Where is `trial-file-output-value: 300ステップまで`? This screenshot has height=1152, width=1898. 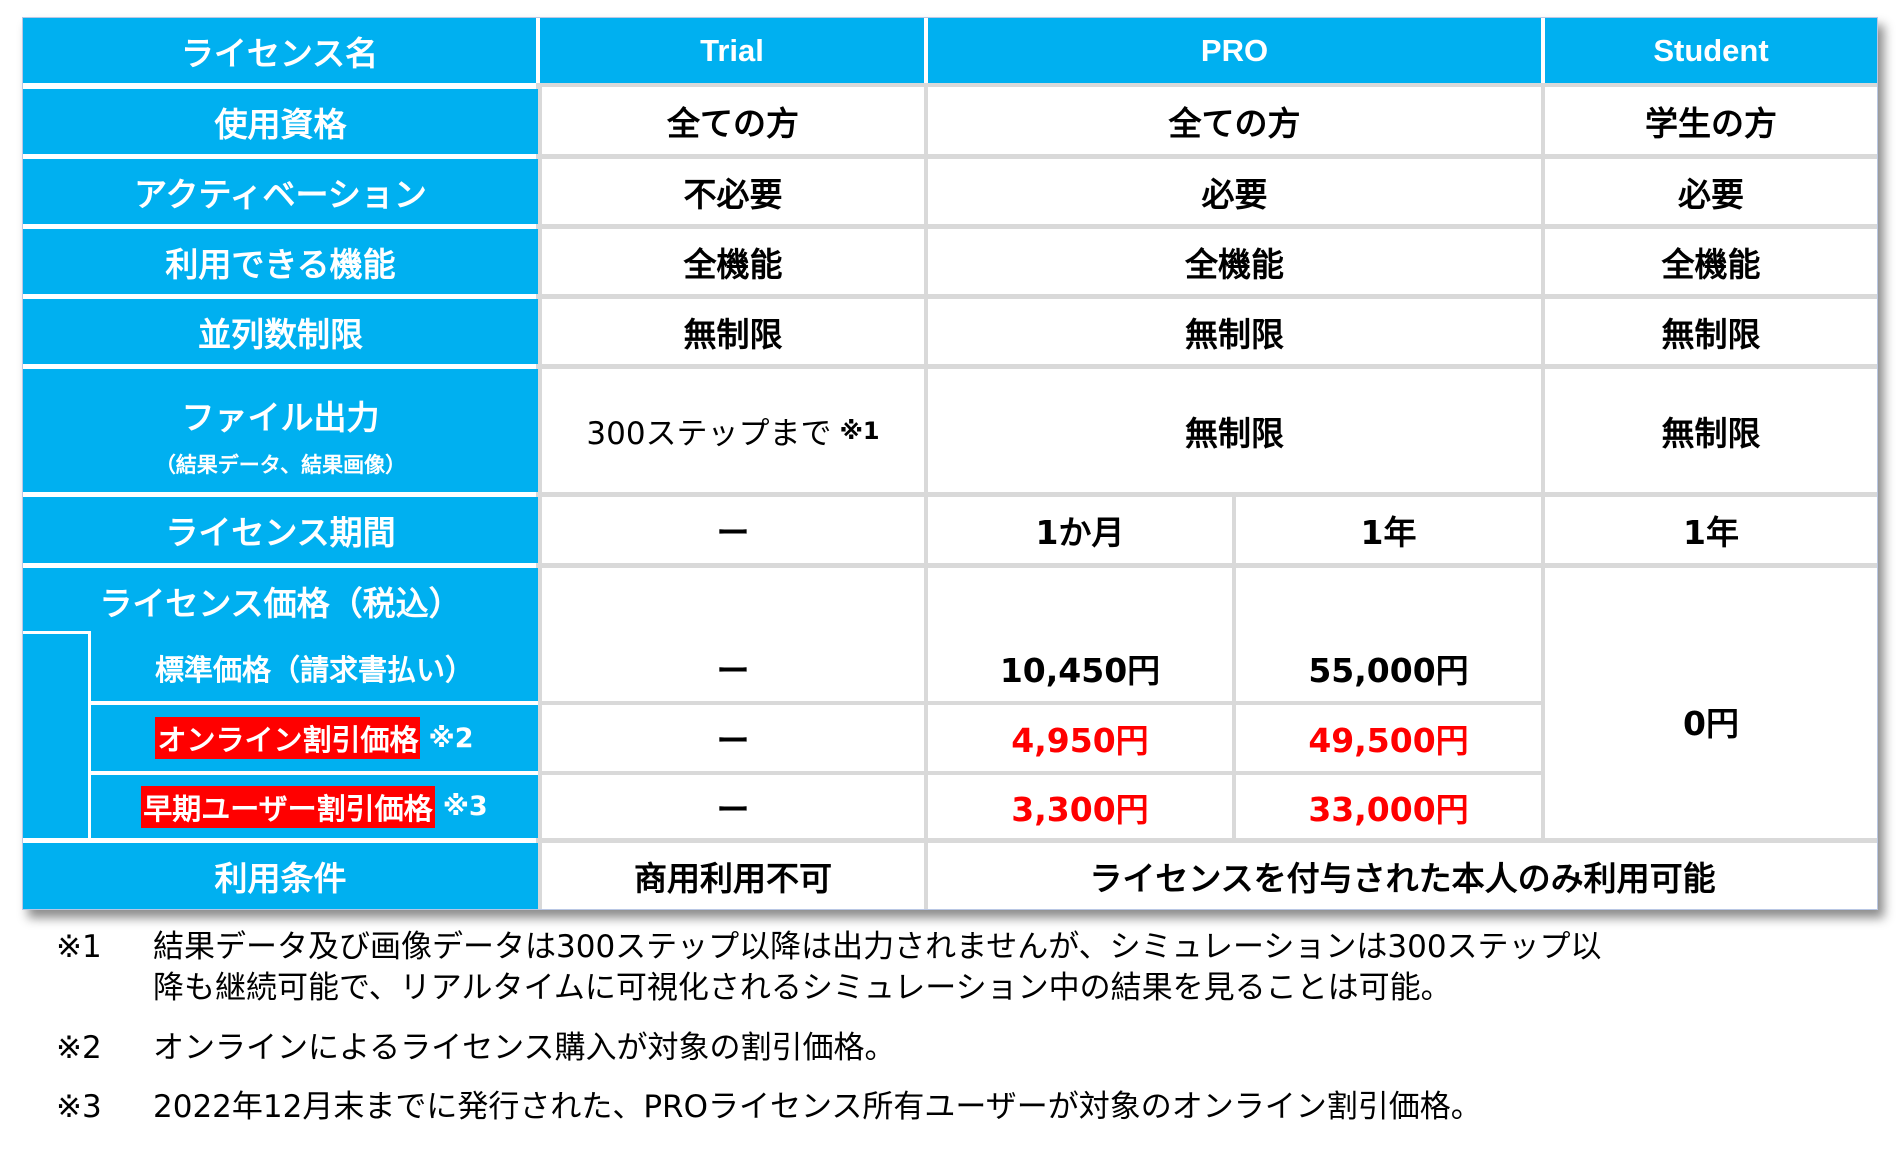
trial-file-output-value: 300ステップまで is located at coordinates (709, 434).